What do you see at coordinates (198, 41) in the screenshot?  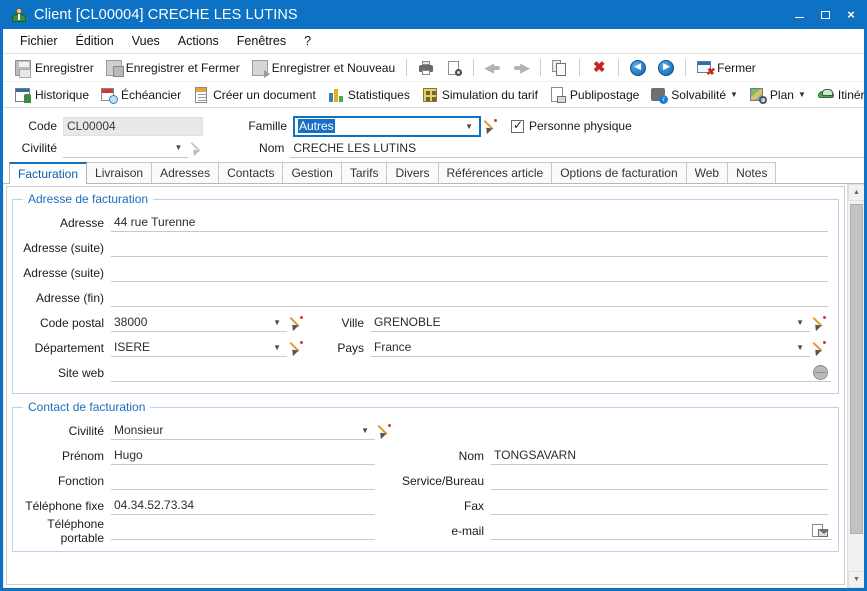 I see `menu-item-actions: Actions` at bounding box center [198, 41].